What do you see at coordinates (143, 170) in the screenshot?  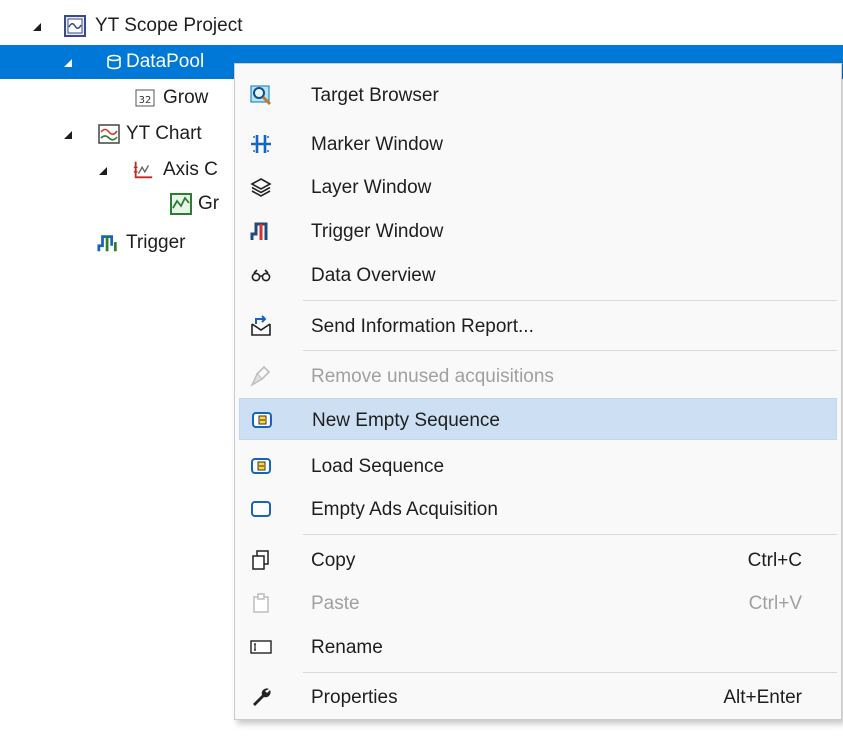 I see `axis-icon` at bounding box center [143, 170].